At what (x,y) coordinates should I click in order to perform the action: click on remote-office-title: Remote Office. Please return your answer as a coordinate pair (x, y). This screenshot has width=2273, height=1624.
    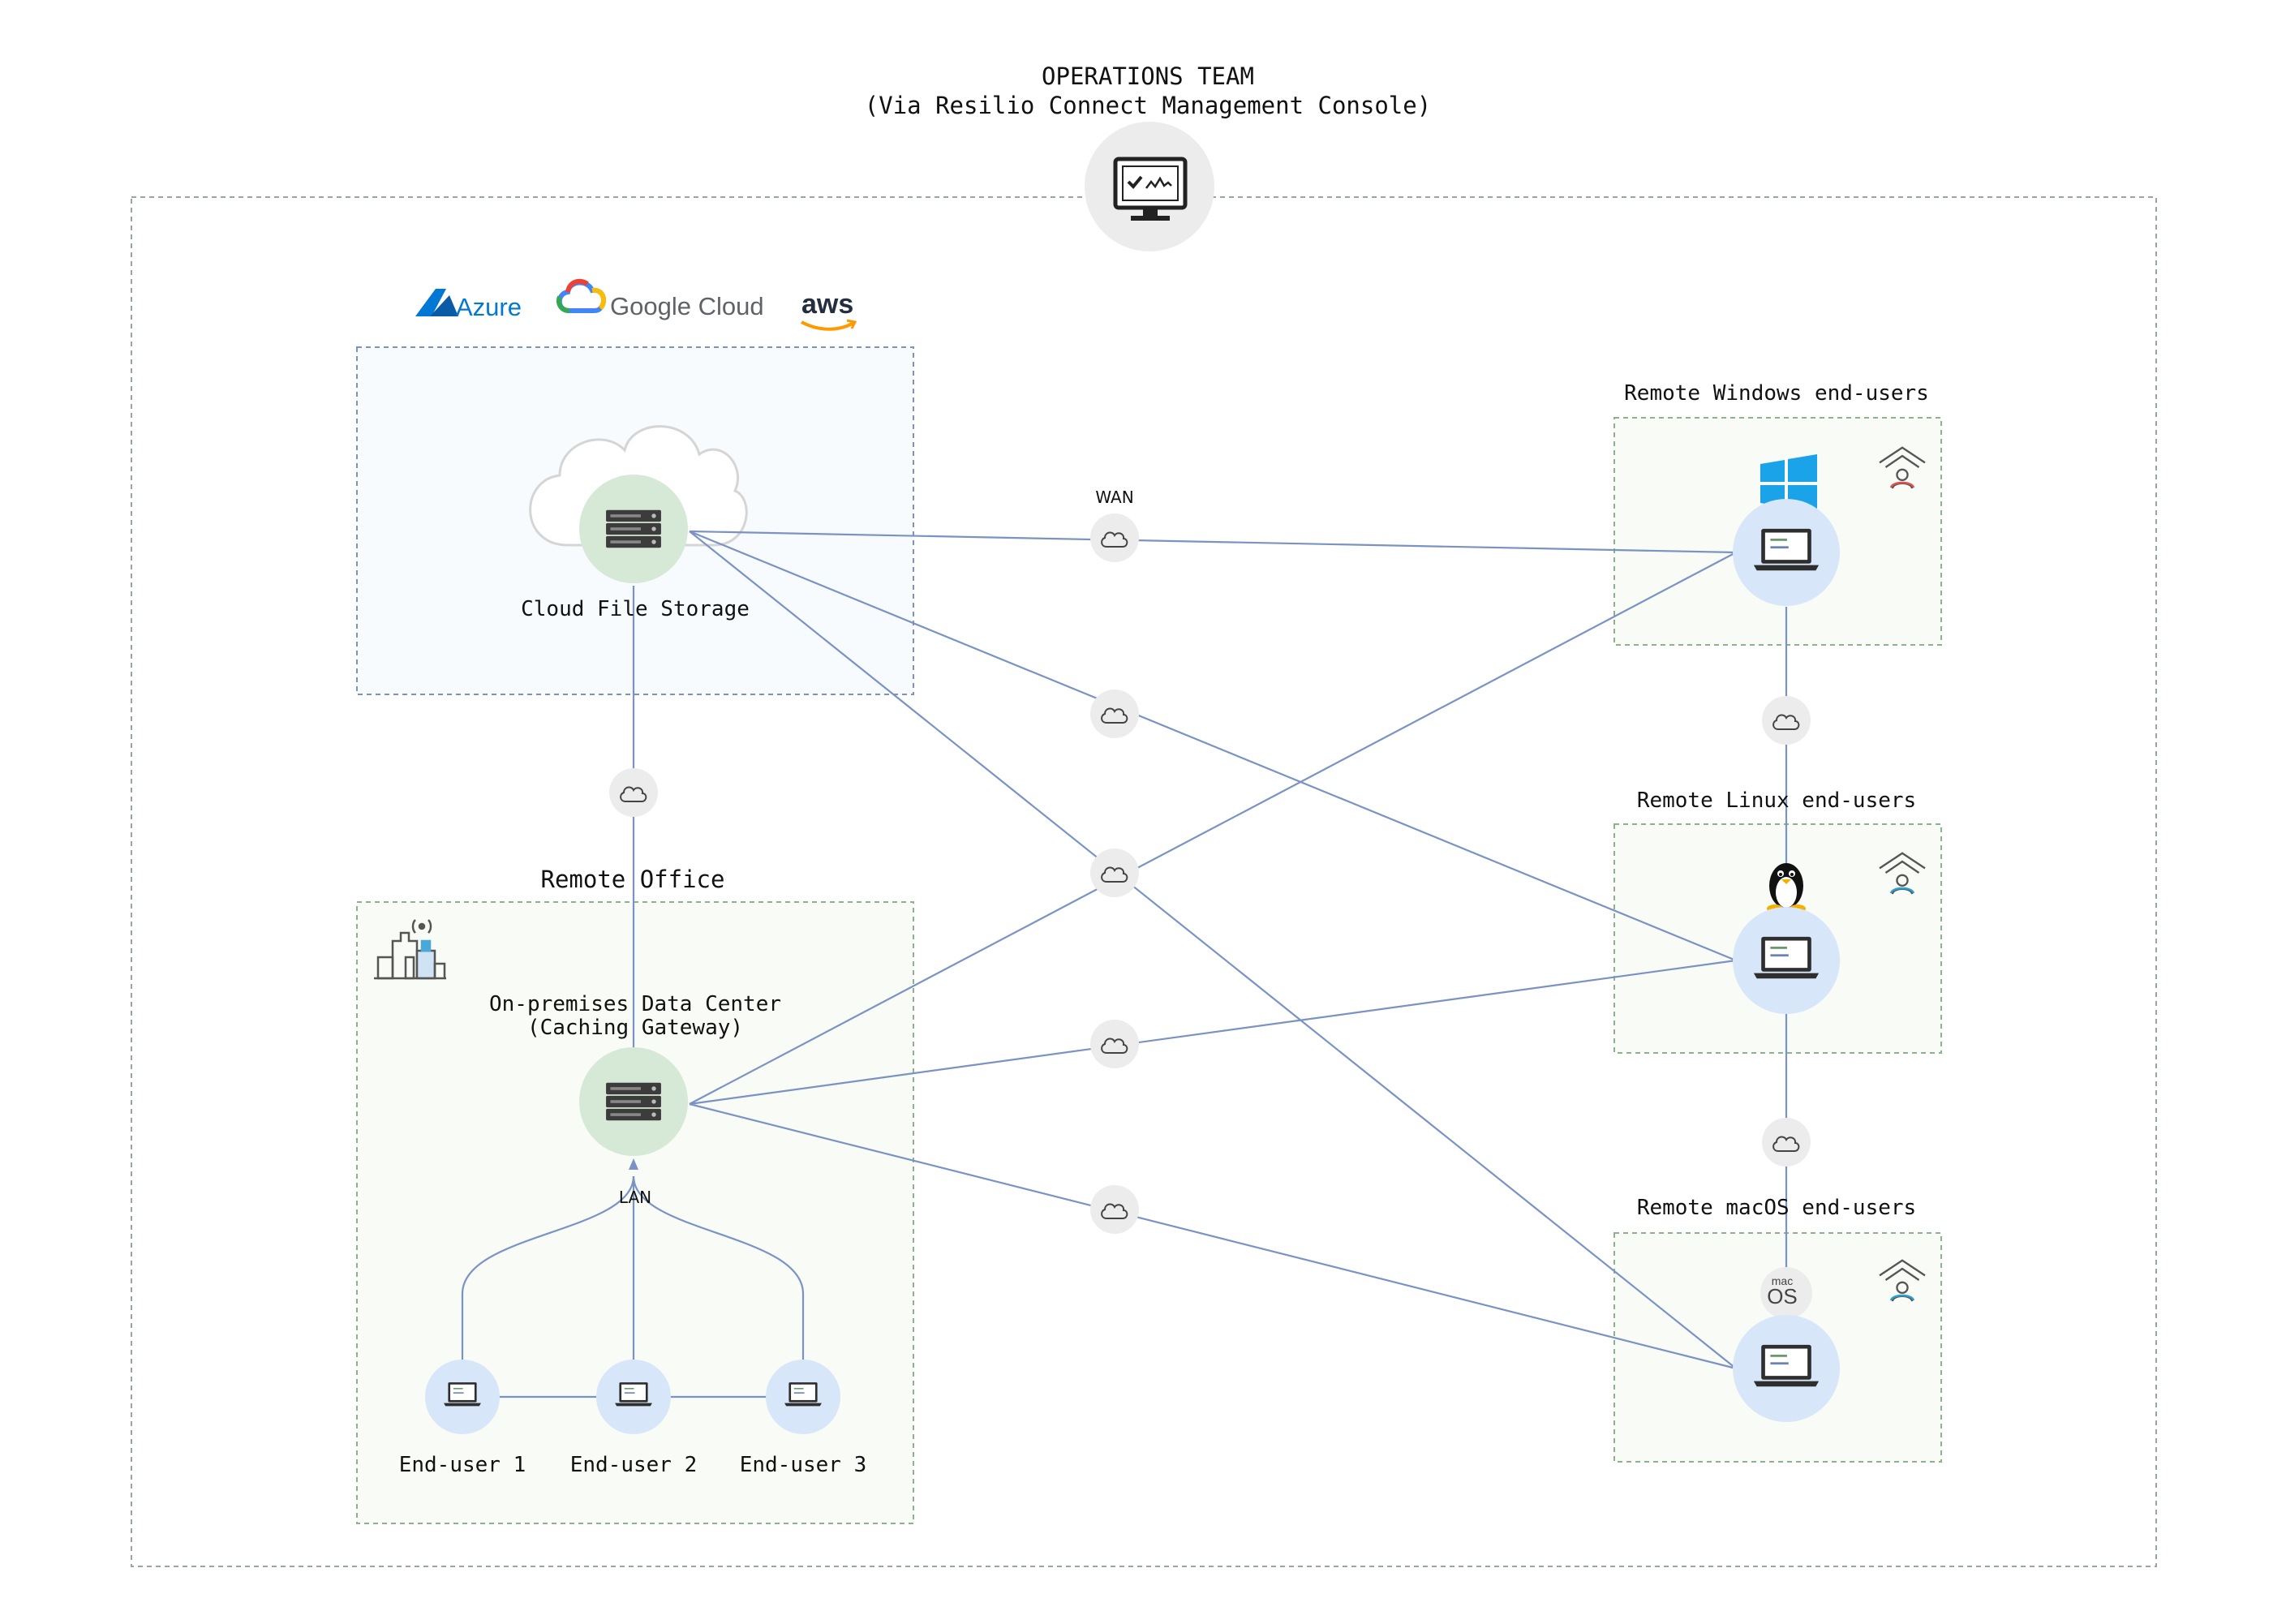
    Looking at the image, I should click on (633, 880).